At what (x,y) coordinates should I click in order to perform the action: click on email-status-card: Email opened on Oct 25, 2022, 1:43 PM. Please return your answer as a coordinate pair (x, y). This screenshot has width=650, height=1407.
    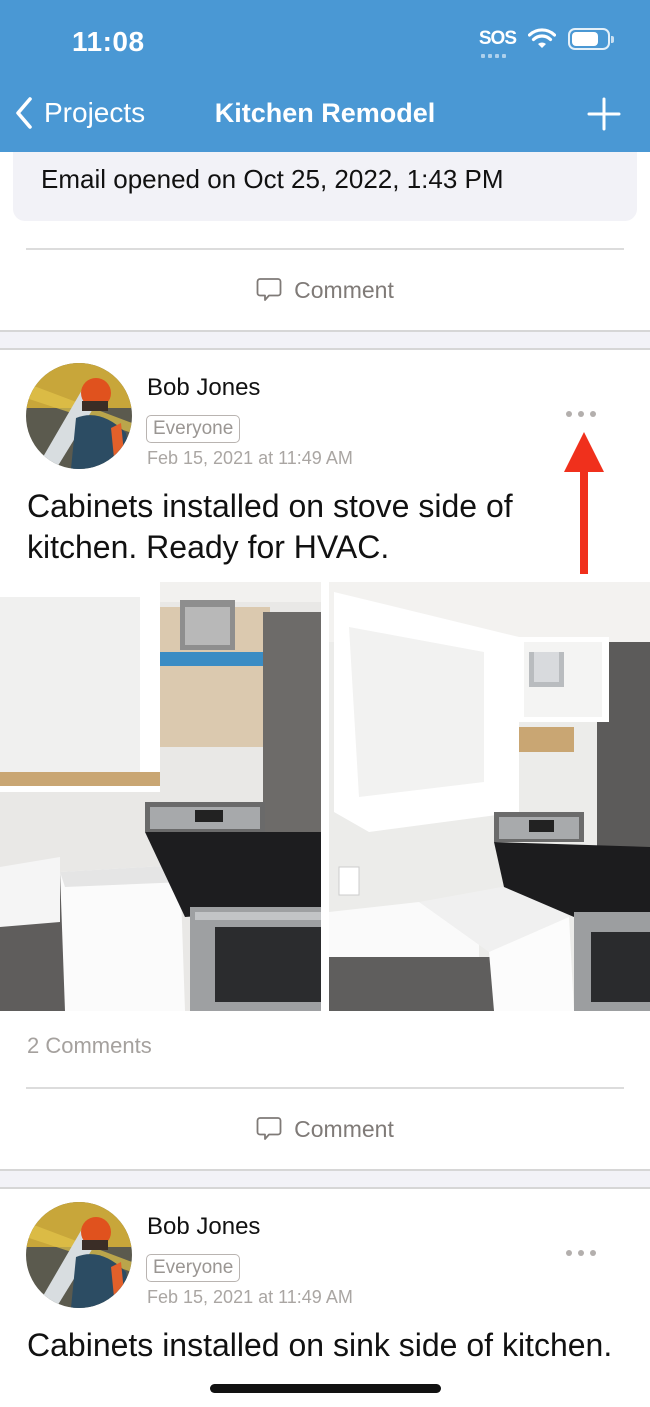
    Looking at the image, I should click on (325, 186).